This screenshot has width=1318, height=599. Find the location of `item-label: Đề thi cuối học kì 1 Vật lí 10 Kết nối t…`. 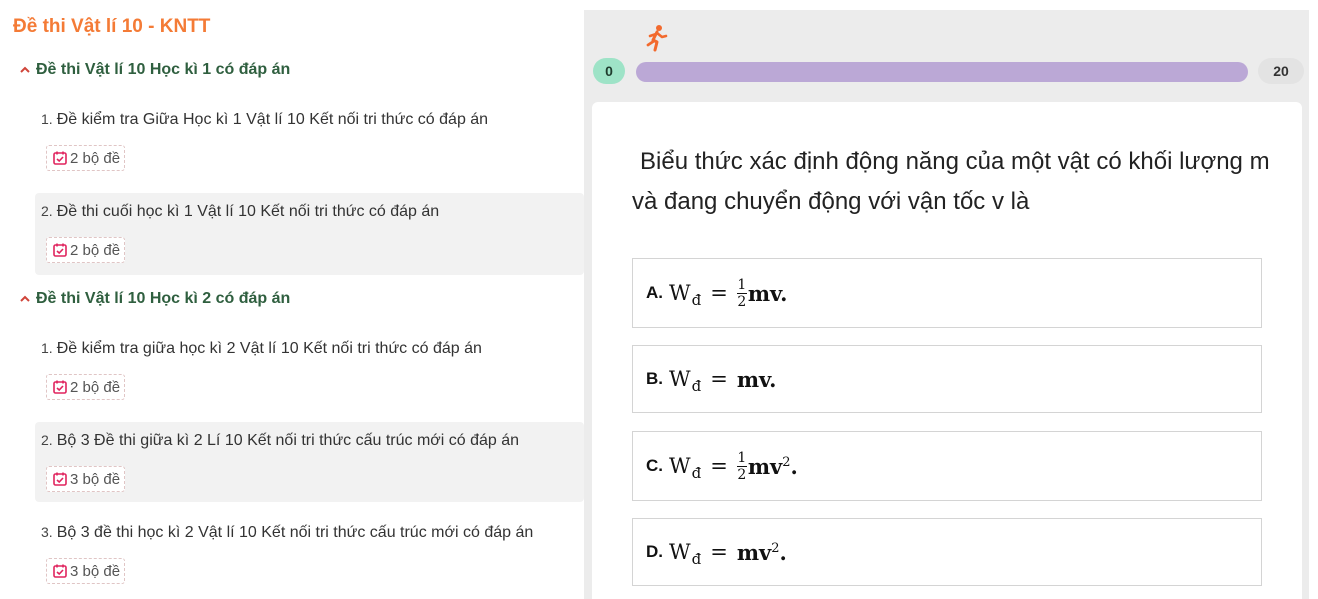

item-label: Đề thi cuối học kì 1 Vật lí 10 Kết nối t… is located at coordinates (248, 211).